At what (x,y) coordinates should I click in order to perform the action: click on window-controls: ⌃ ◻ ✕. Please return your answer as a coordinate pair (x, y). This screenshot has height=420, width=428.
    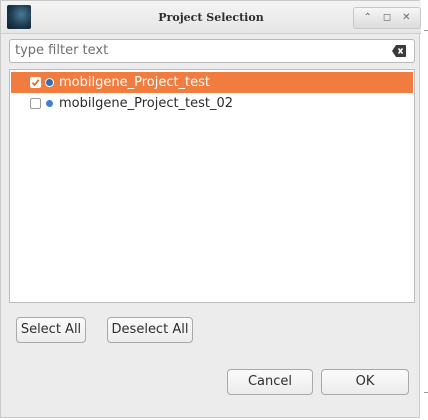
    Looking at the image, I should click on (387, 18).